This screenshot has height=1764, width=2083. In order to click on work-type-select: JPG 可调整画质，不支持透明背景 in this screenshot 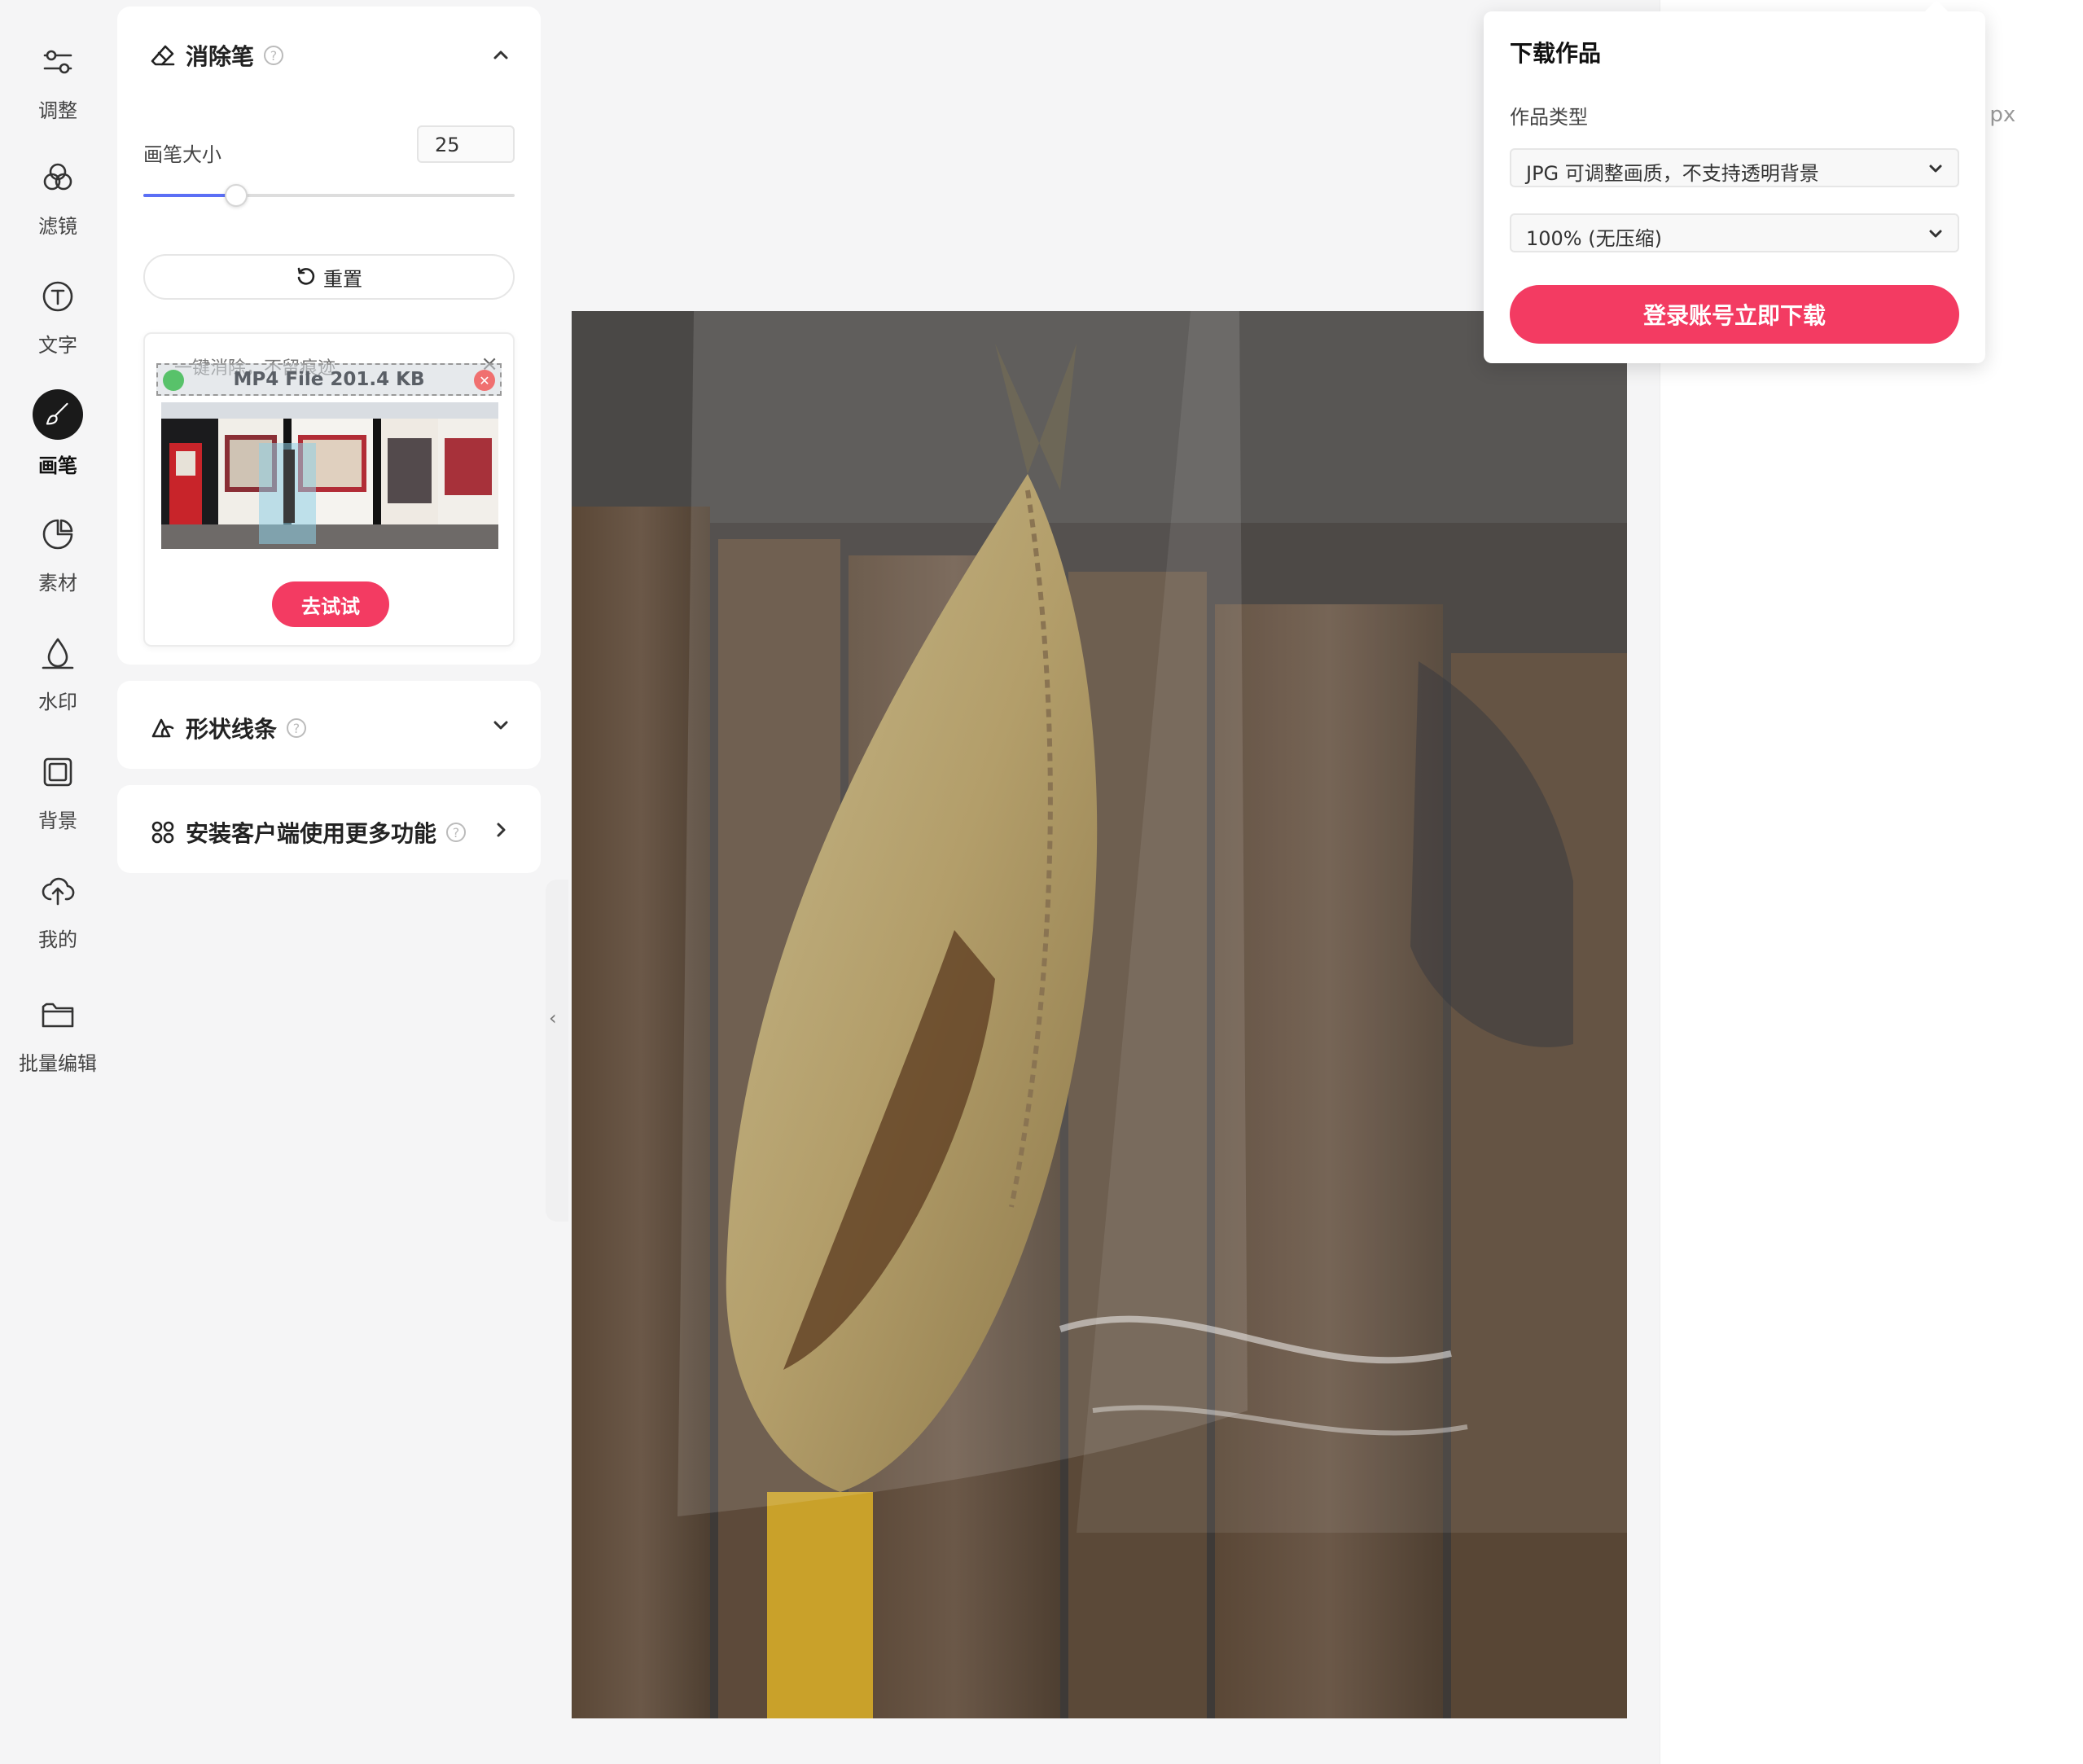, I will do `click(1734, 167)`.